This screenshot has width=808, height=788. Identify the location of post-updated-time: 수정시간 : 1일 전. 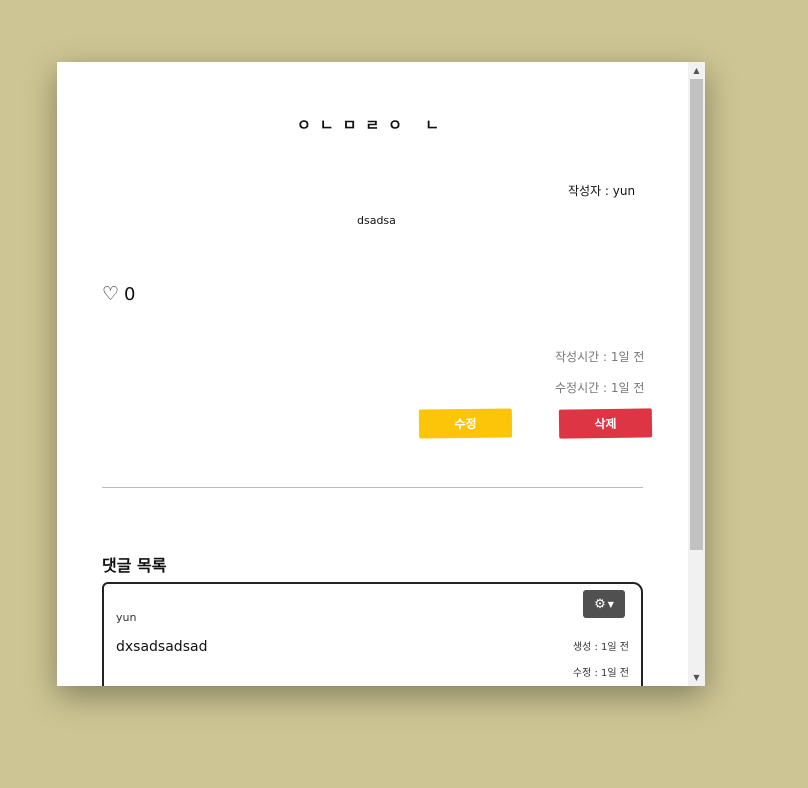
(600, 388).